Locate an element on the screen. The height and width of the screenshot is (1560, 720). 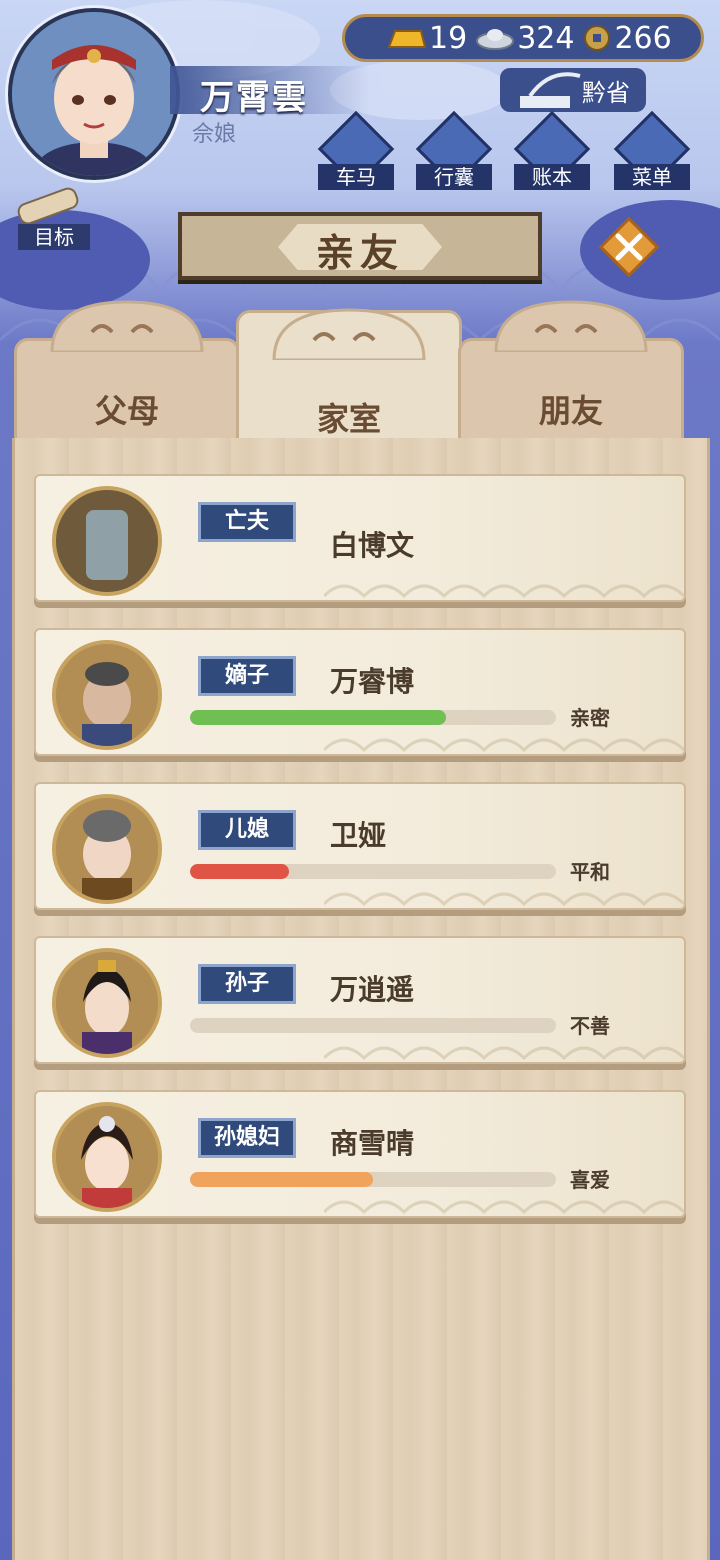
scroll-icon is located at coordinates (48, 206).